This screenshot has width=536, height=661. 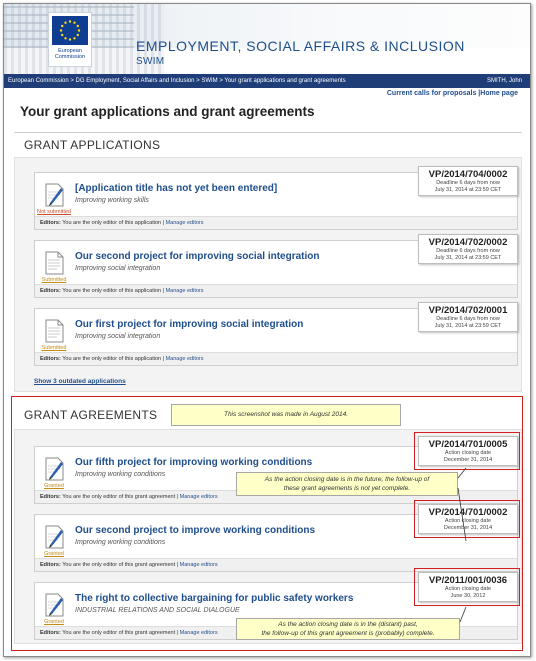 What do you see at coordinates (462, 545) in the screenshot?
I see `annotation-leaders` at bounding box center [462, 545].